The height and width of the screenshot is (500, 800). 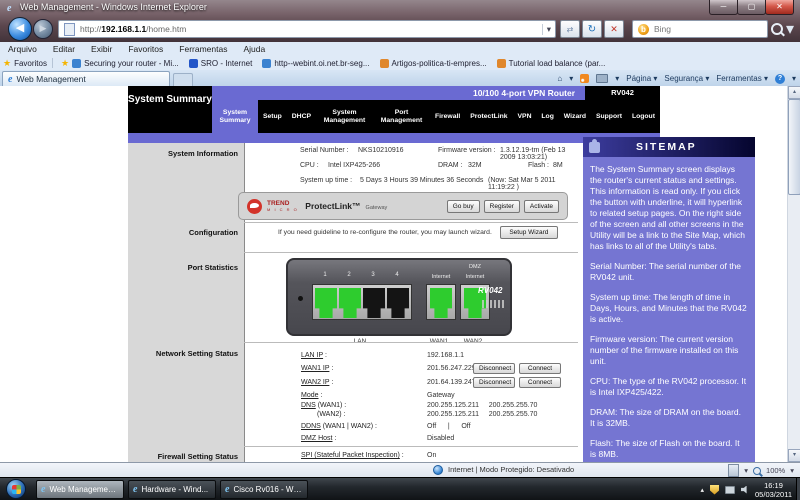 I want to click on action-center-shield-icon, so click(x=715, y=489).